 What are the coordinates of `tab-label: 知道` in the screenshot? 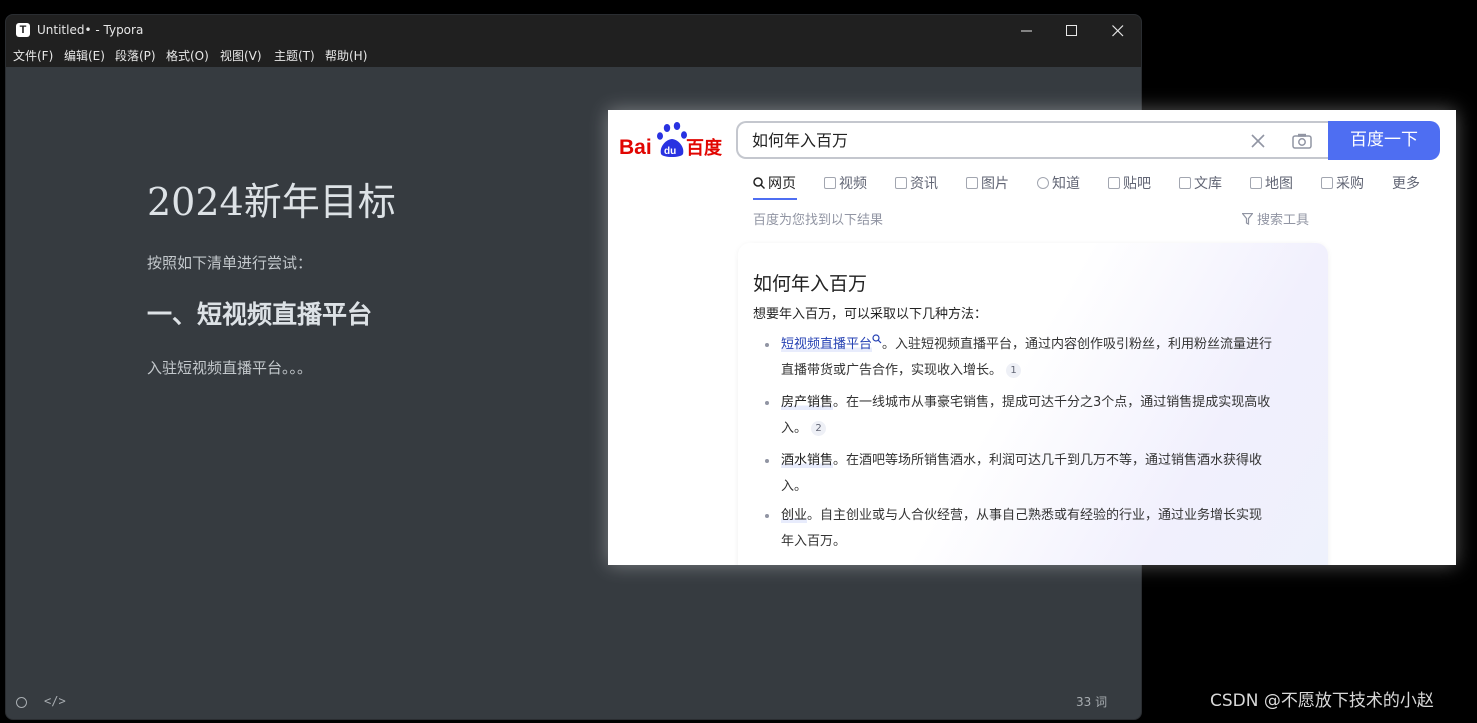 It's located at (1066, 184).